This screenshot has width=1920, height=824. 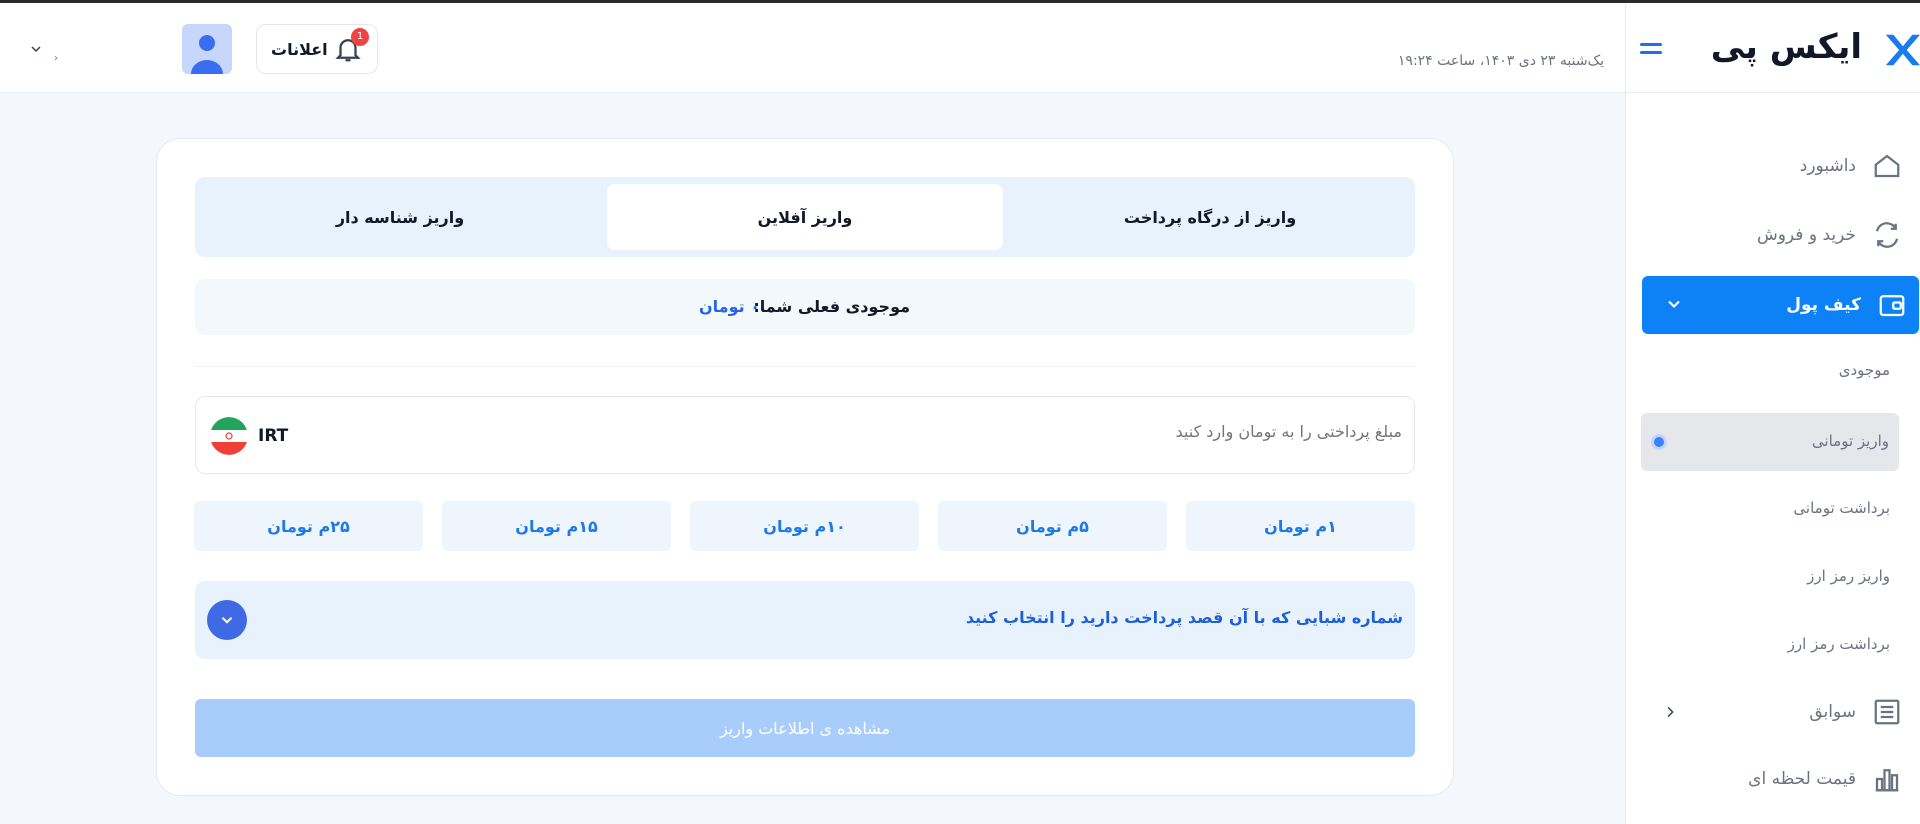 I want to click on sidebar-item-dashboard: داشبورد, so click(x=1851, y=166).